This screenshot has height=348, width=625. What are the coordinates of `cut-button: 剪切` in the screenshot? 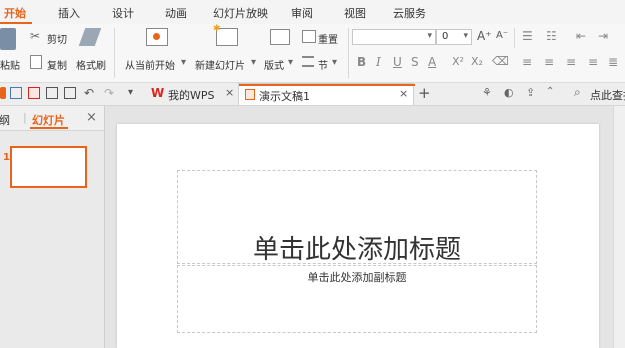 It's located at (57, 38).